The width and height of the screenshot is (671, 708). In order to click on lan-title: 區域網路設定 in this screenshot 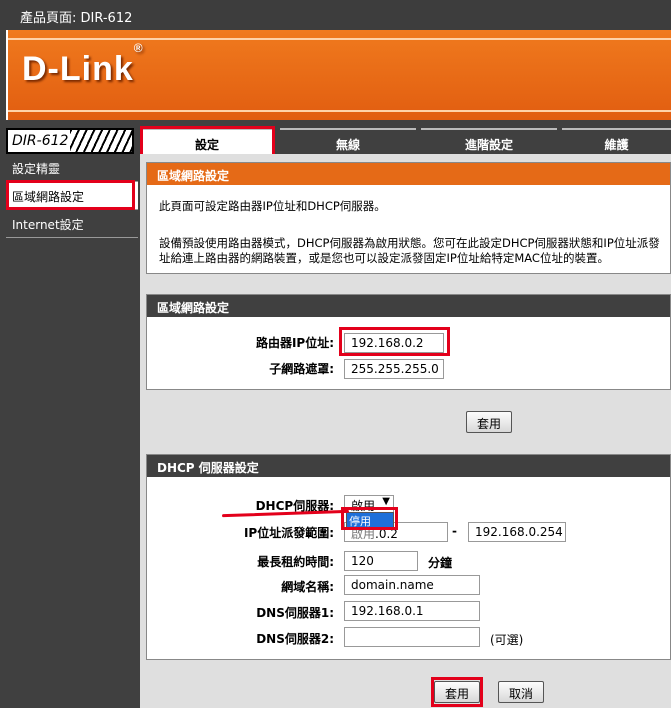, I will do `click(408, 306)`.